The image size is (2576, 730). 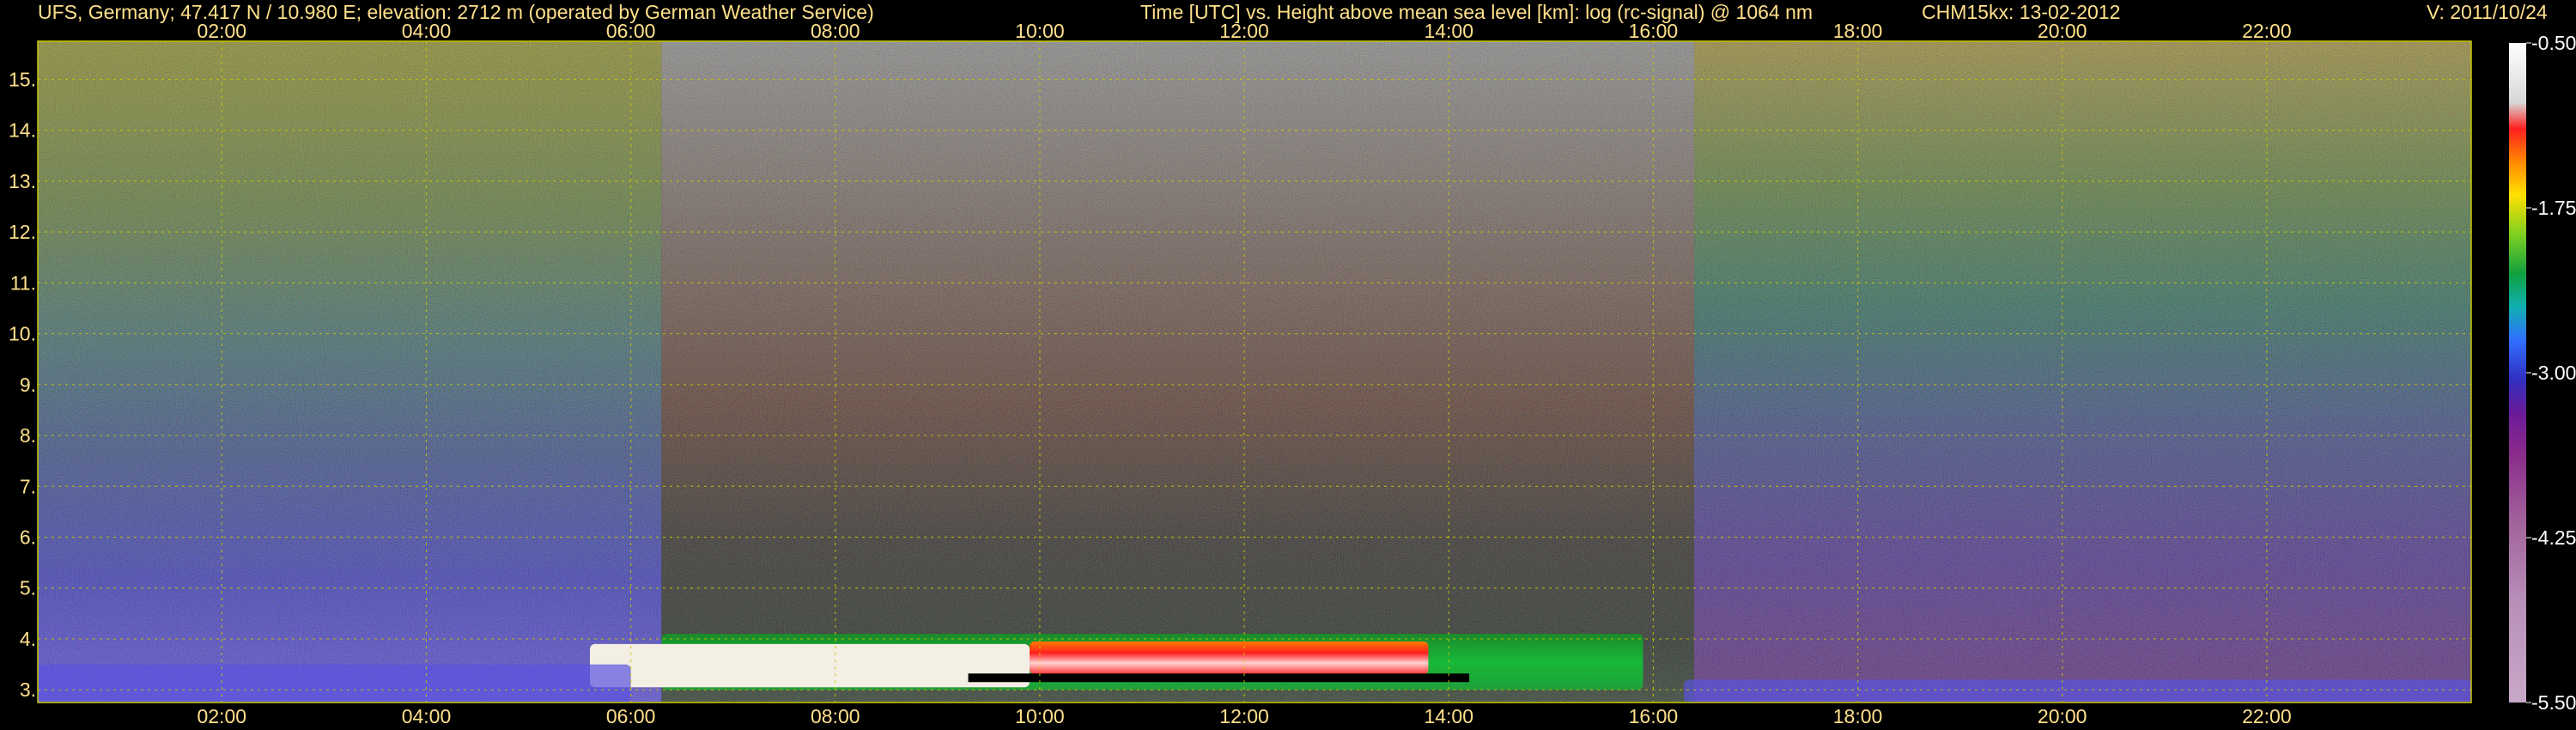 What do you see at coordinates (23, 181) in the screenshot?
I see `y-tick-label: 13.` at bounding box center [23, 181].